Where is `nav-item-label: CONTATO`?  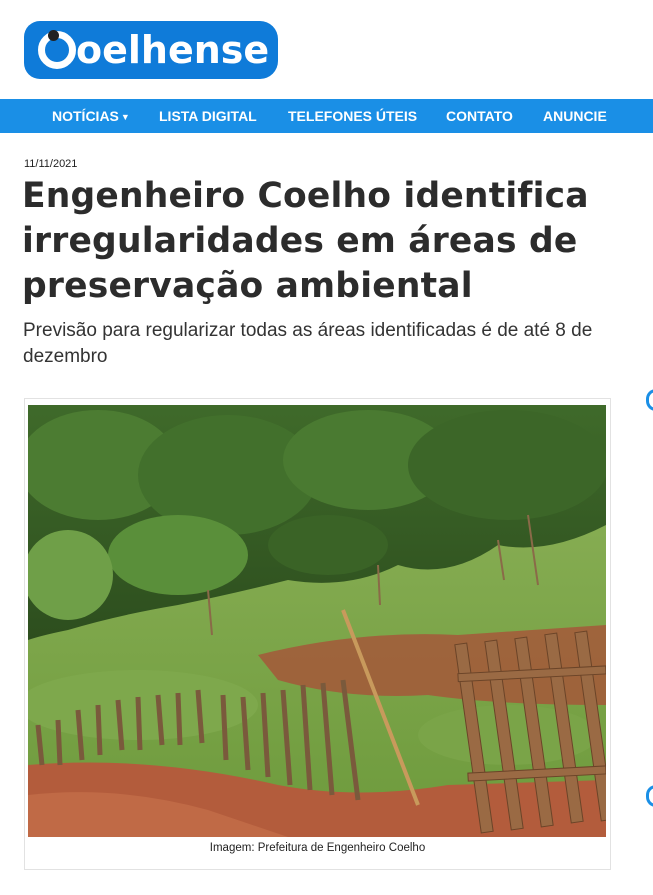 nav-item-label: CONTATO is located at coordinates (479, 116).